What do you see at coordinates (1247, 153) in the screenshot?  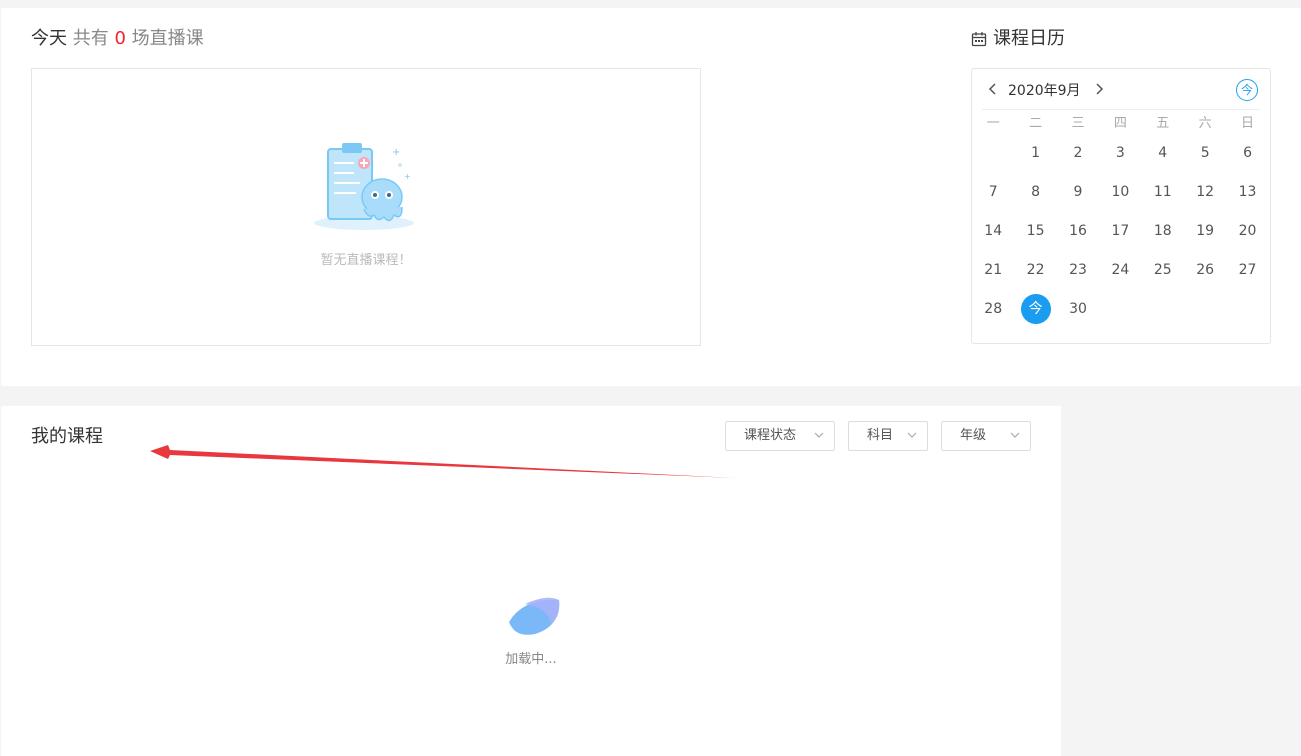 I see `calendar-day: 6` at bounding box center [1247, 153].